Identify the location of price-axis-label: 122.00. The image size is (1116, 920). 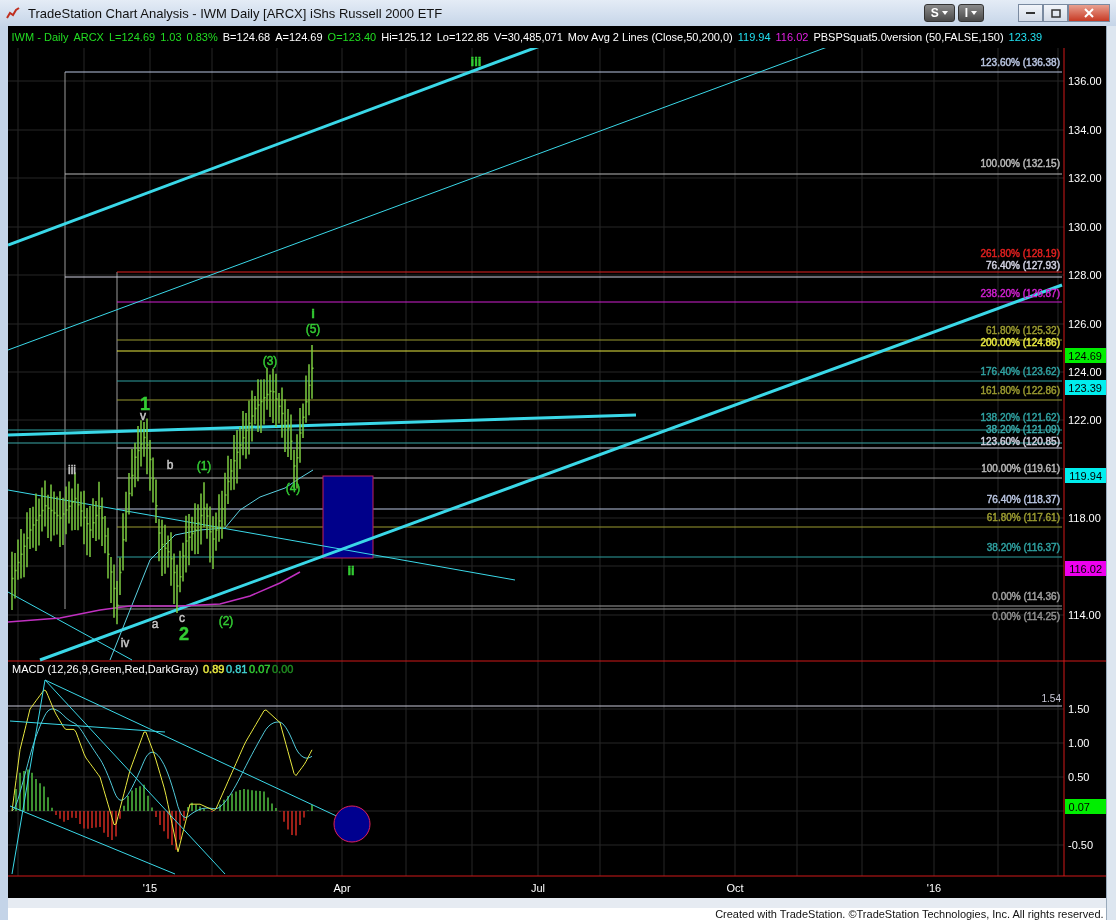
(1084, 420).